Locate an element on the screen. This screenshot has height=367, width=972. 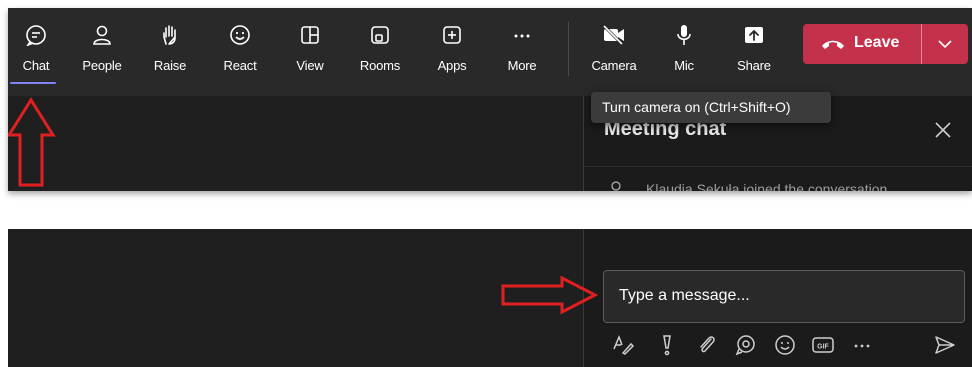
toolbar-divider is located at coordinates (568, 49).